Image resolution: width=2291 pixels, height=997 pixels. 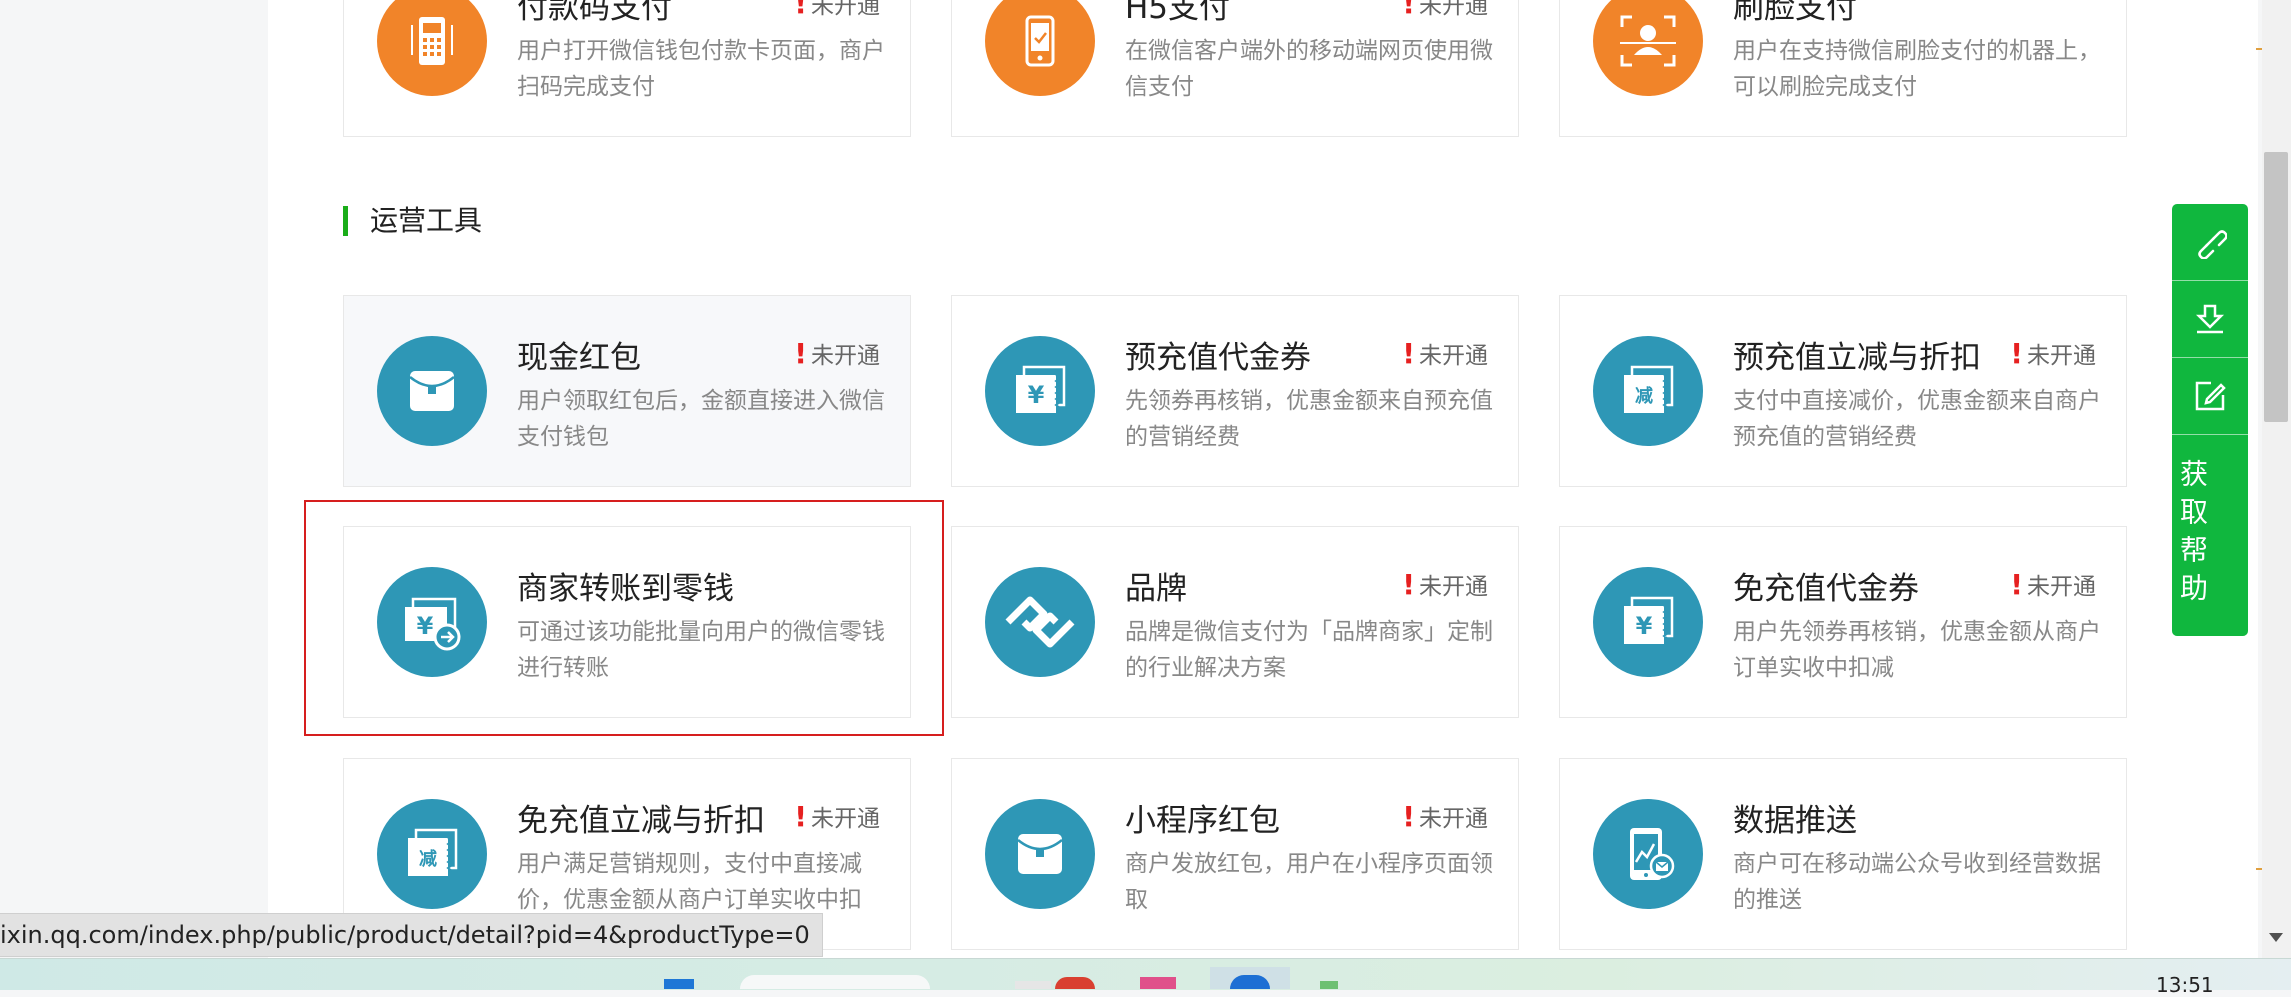 I want to click on card-description: 用户领取红包后，金额直接进入微信支付钱包, so click(x=701, y=419).